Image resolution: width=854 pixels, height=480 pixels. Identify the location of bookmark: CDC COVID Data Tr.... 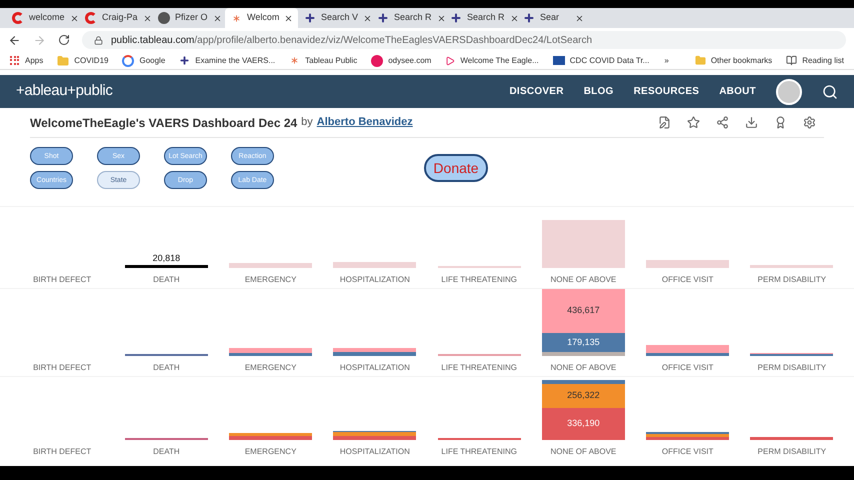
(601, 60).